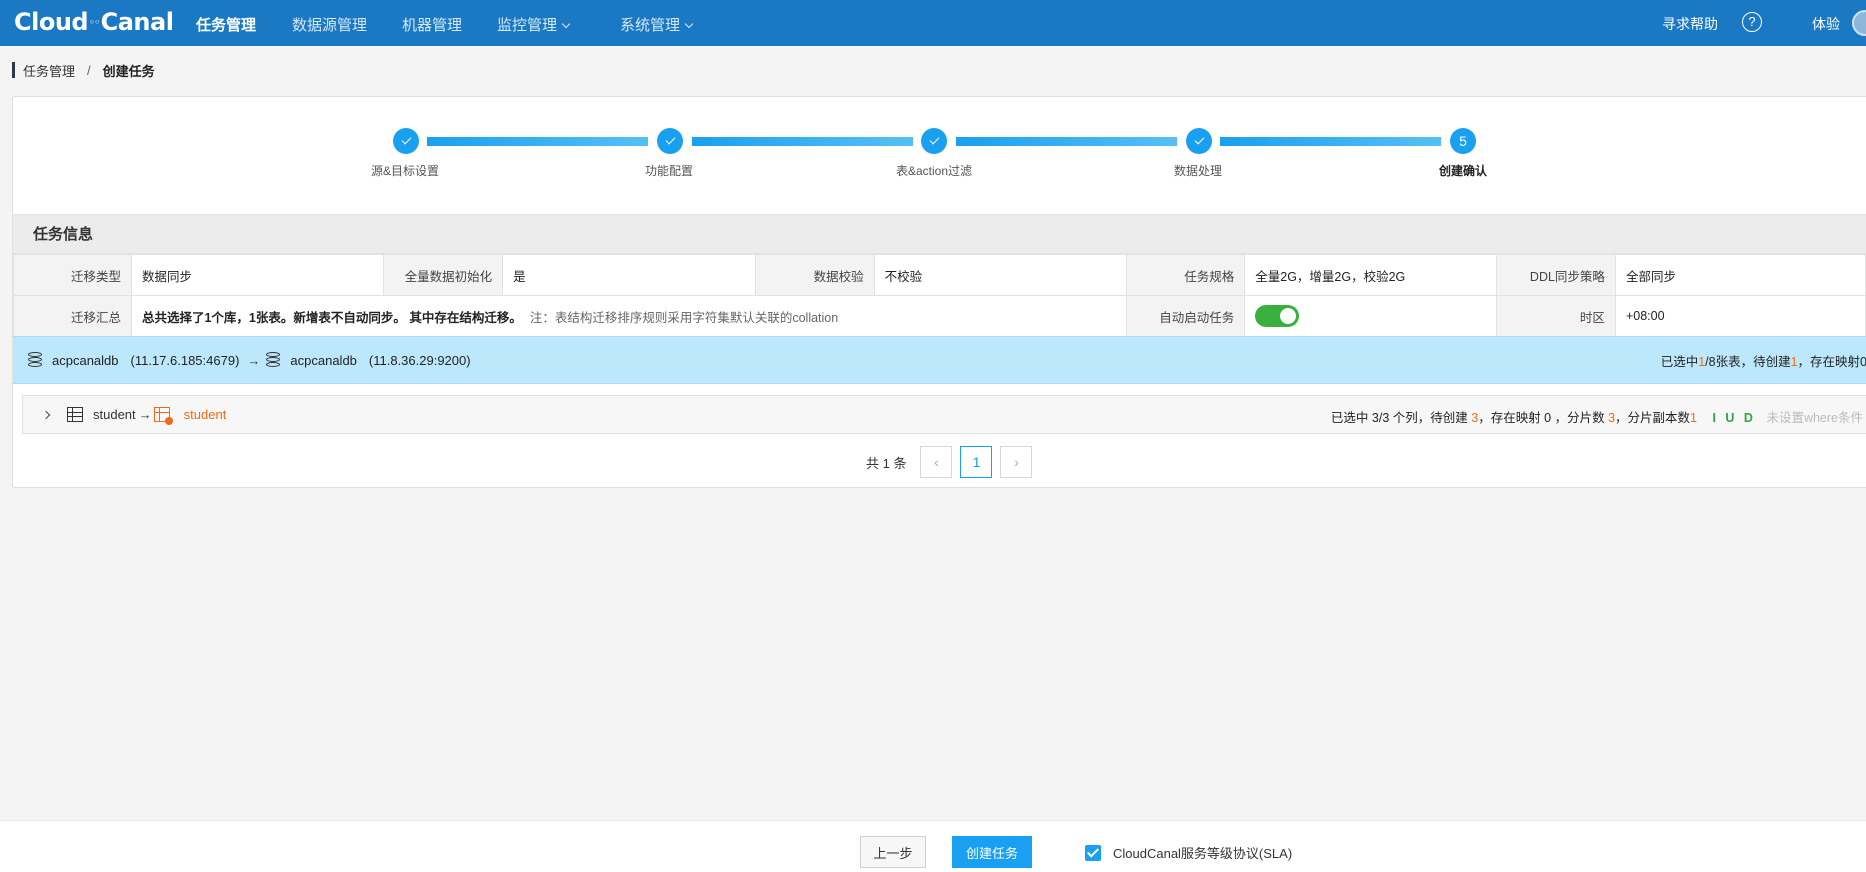 The height and width of the screenshot is (872, 1866). Describe the element at coordinates (49, 70) in the screenshot. I see `breadcrumb-parent: 任务管理` at that location.